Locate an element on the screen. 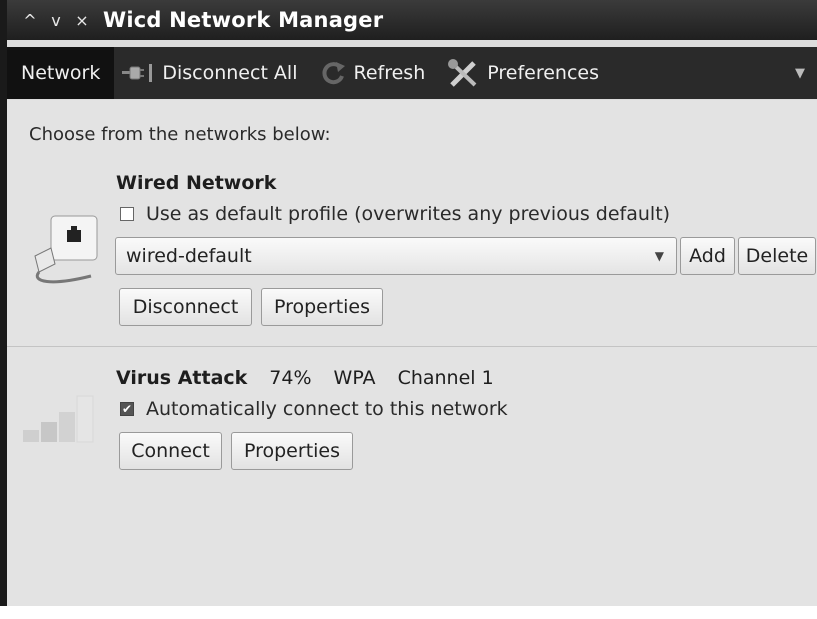 The image size is (817, 619). delete-profile-button: Delete is located at coordinates (777, 256).